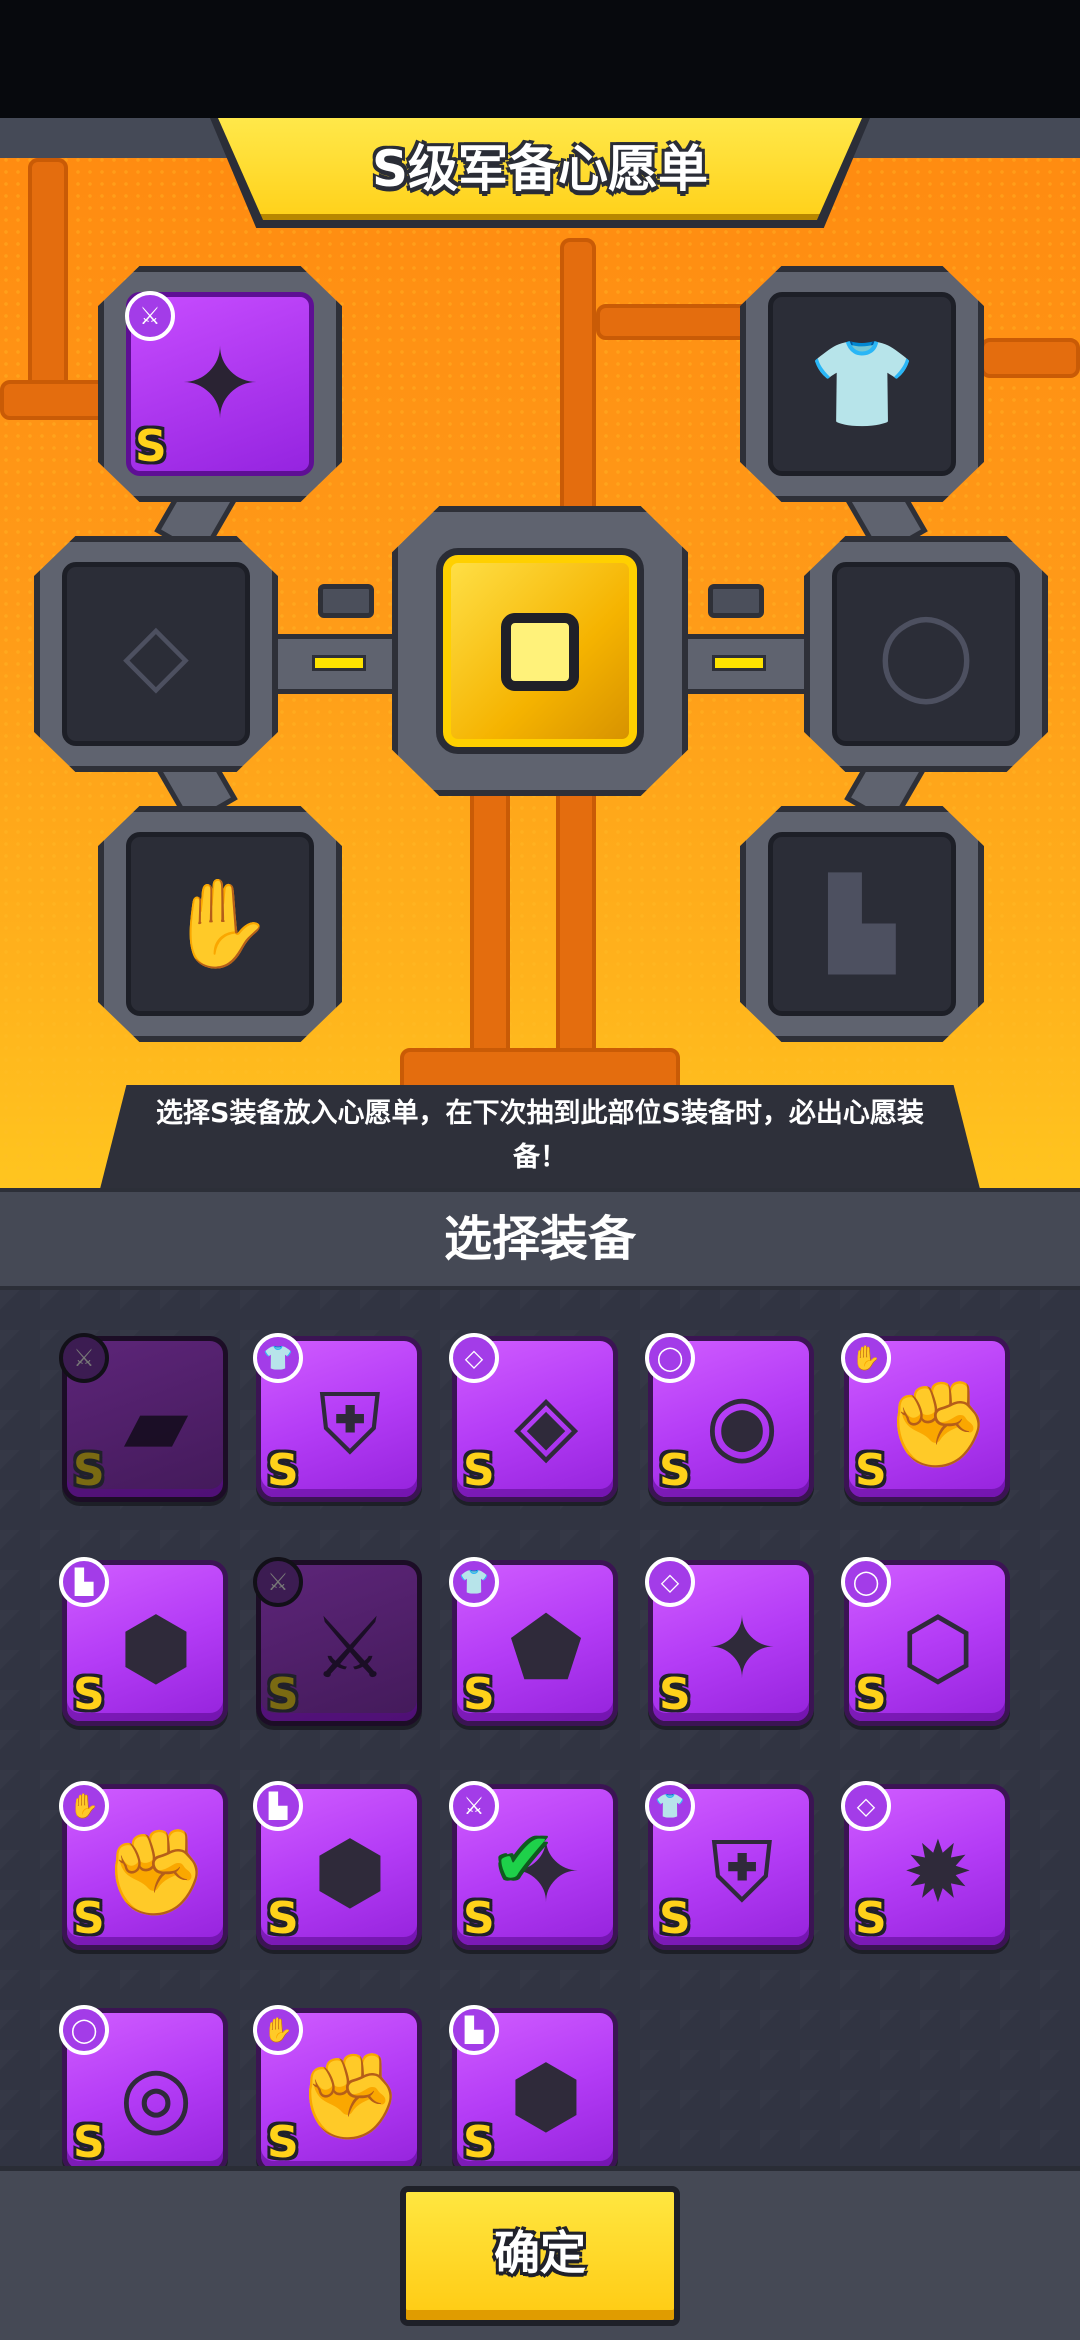 This screenshot has width=1080, height=2340. I want to click on silver-armor-icon: ⛨, so click(742, 1872).